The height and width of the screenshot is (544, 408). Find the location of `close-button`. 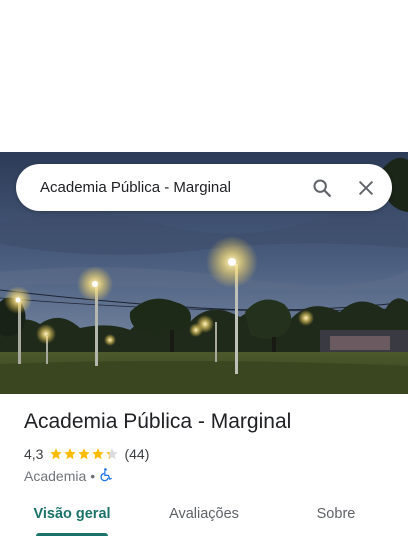

close-button is located at coordinates (366, 188).